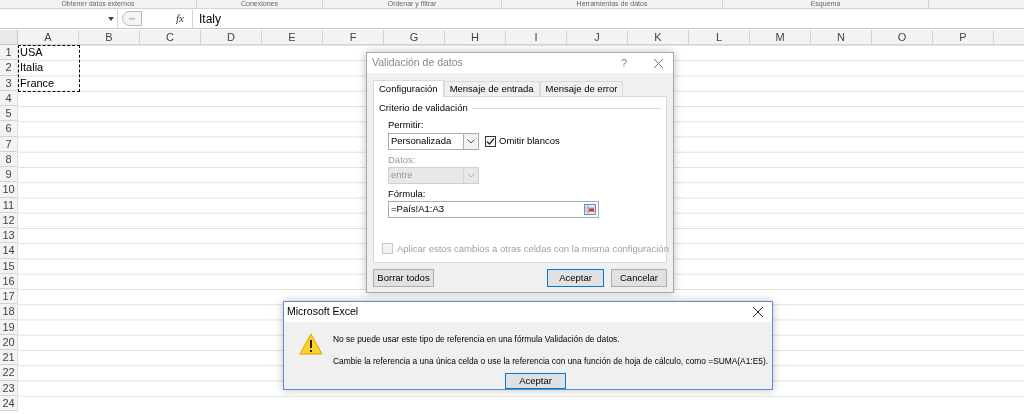  I want to click on column-header: L, so click(719, 37).